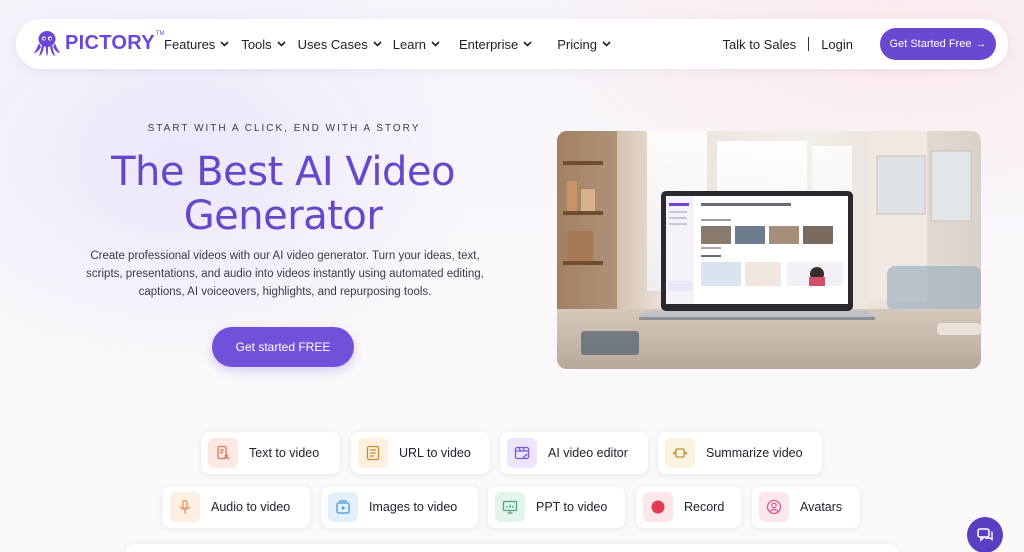 Image resolution: width=1024 pixels, height=552 pixels. I want to click on nav-item-pricing: Pricing, so click(584, 44).